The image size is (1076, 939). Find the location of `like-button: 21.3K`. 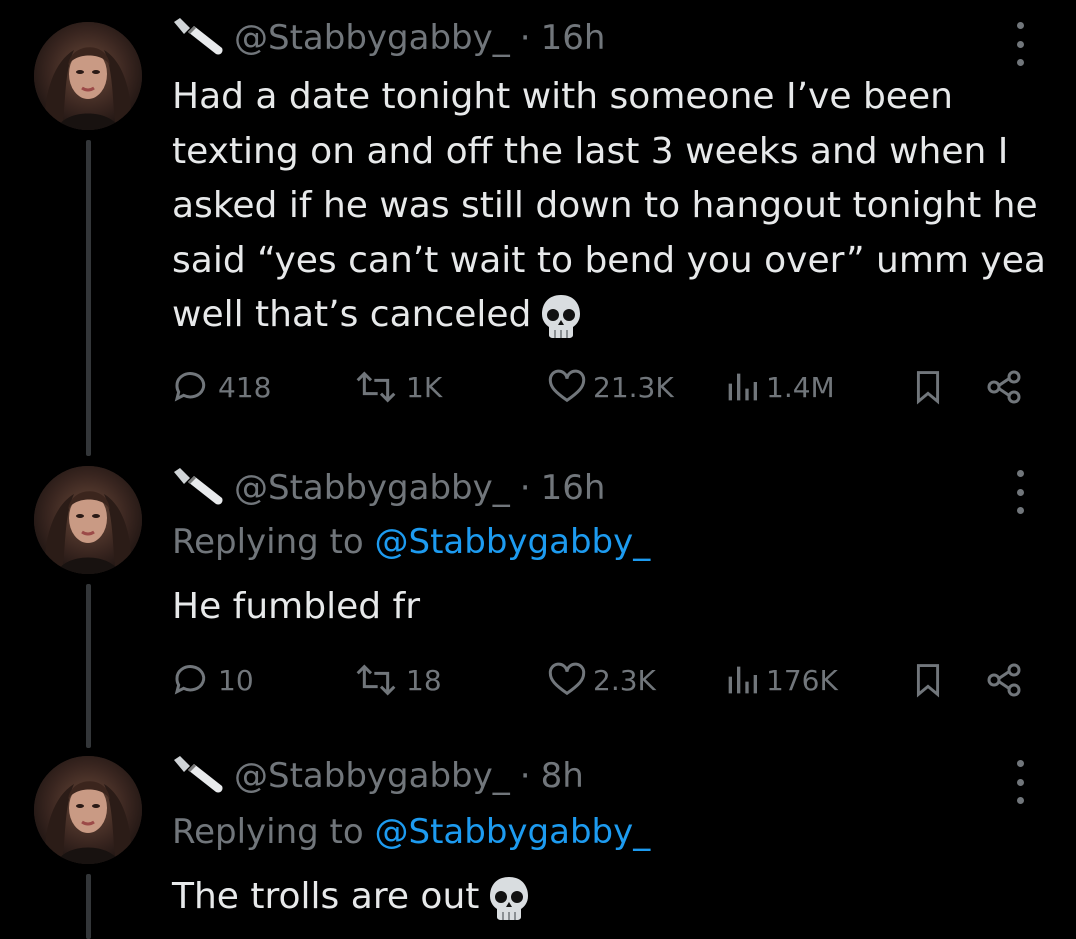

like-button: 21.3K is located at coordinates (610, 387).